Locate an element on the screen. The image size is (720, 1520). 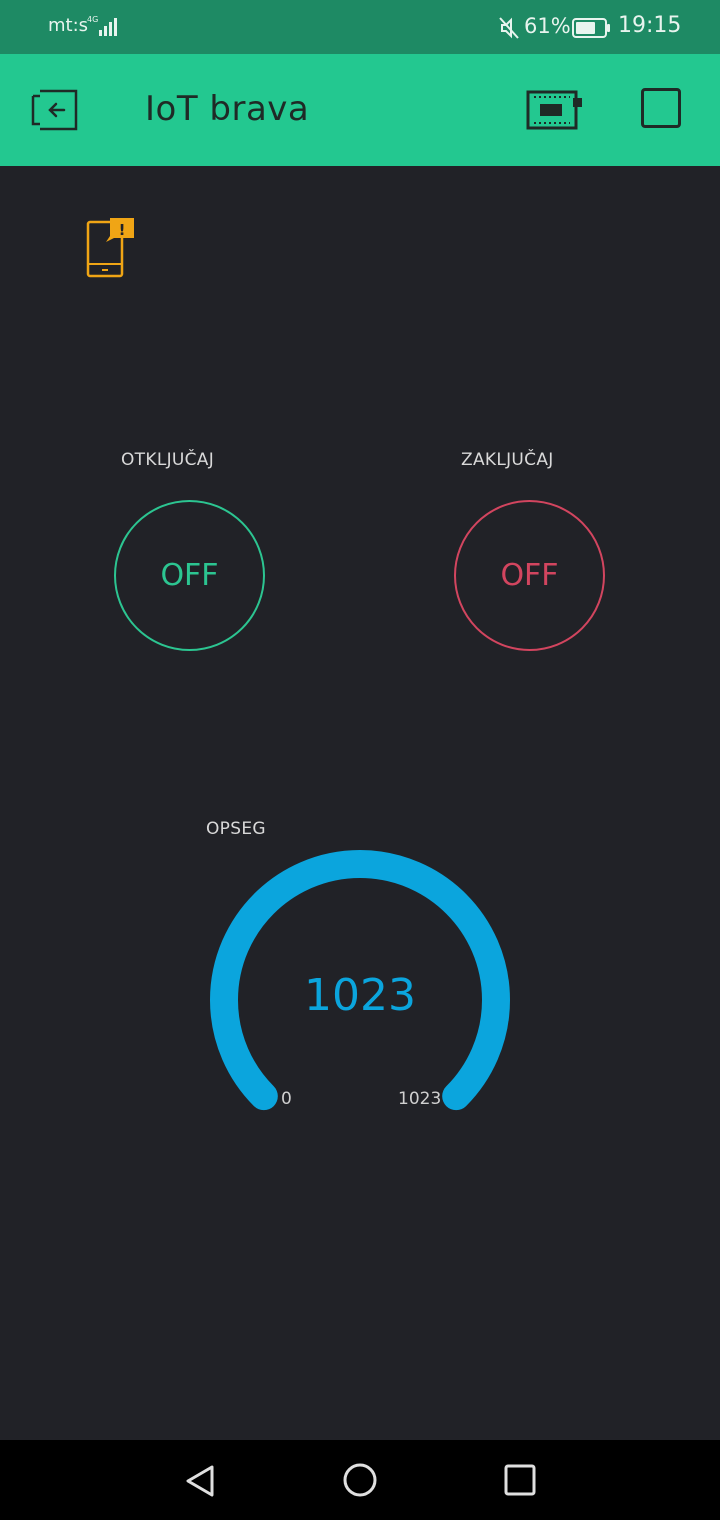
device-hardware-icon is located at coordinates (555, 110).